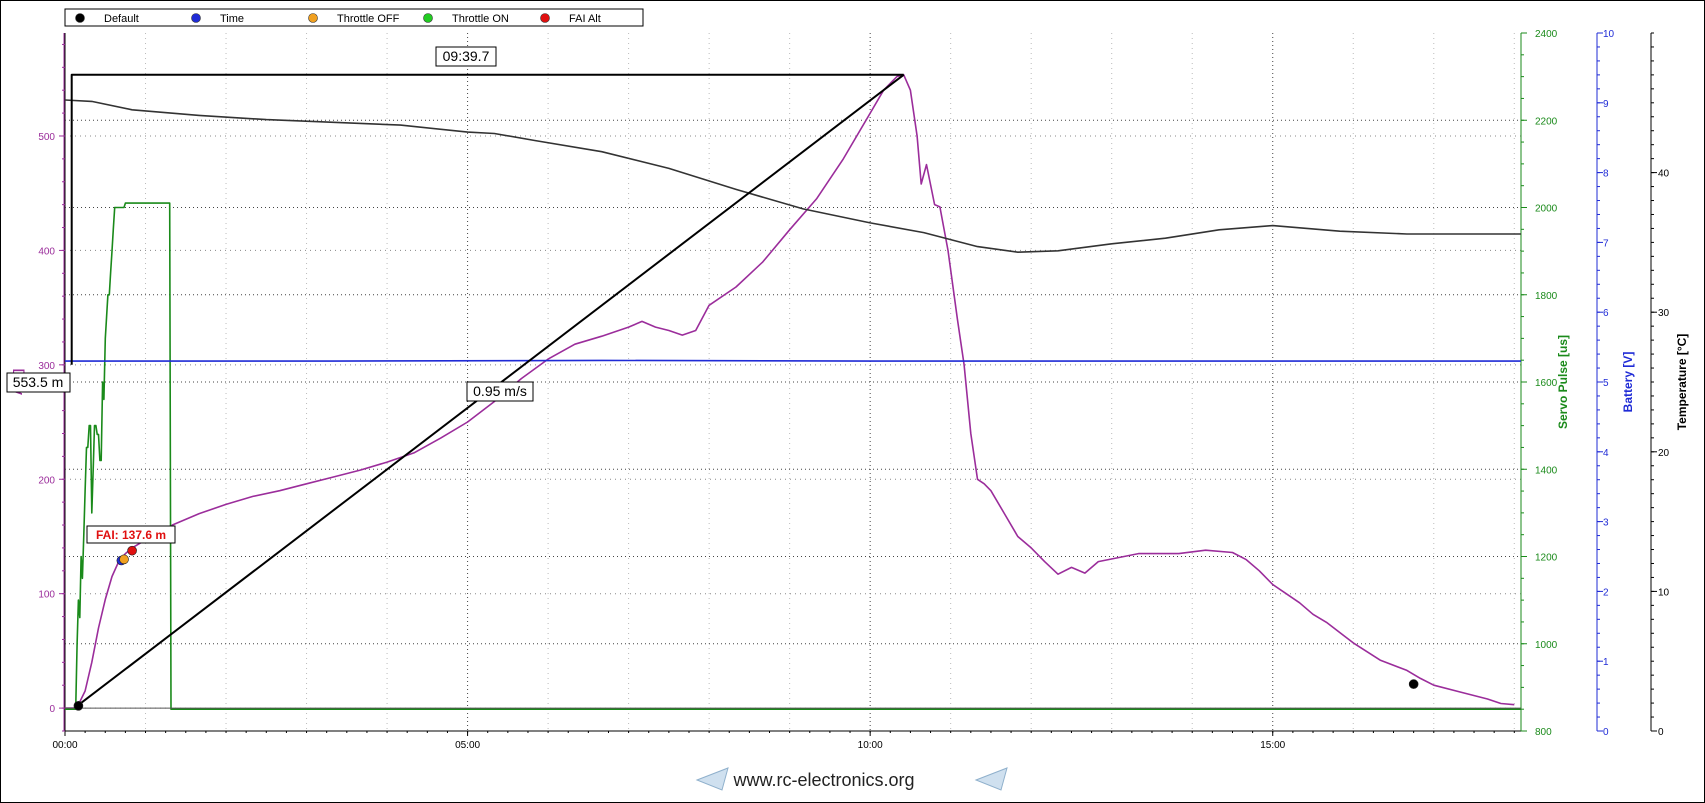 Image resolution: width=1705 pixels, height=803 pixels. Describe the element at coordinates (991, 779) in the screenshot. I see `paper-plane-right-icon` at that location.